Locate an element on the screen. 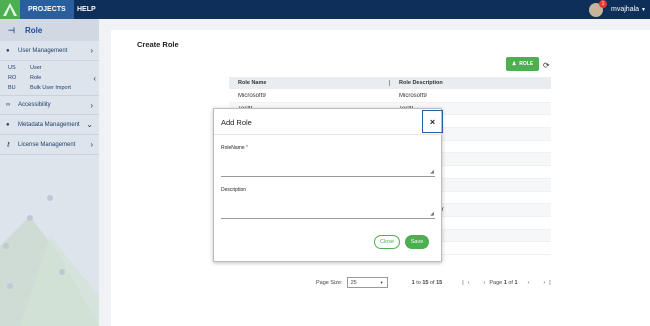  sidebar-section-license-management: ⚷ License Management › is located at coordinates (49, 145).